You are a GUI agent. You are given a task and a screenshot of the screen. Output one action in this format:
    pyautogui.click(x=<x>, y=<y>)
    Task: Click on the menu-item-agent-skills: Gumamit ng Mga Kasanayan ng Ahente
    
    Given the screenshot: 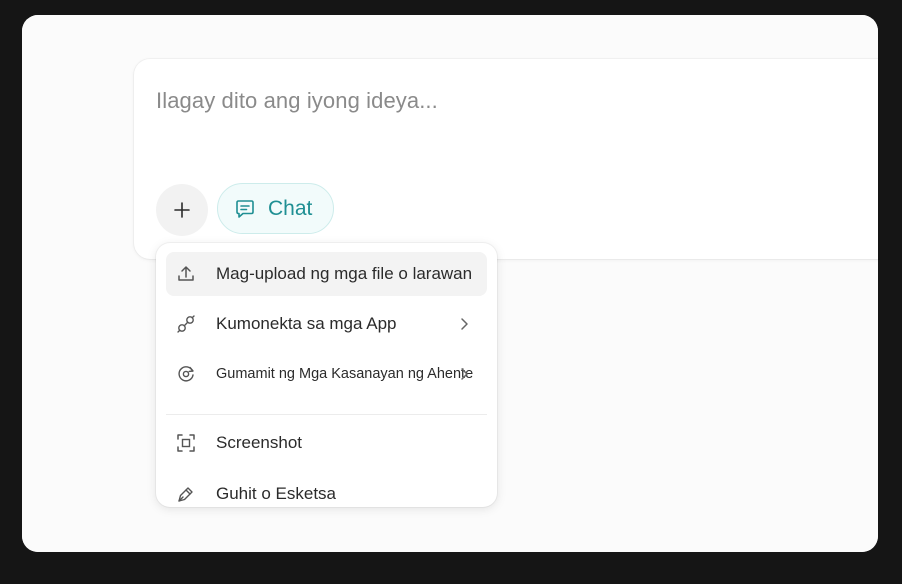 What is the action you would take?
    pyautogui.click(x=326, y=374)
    